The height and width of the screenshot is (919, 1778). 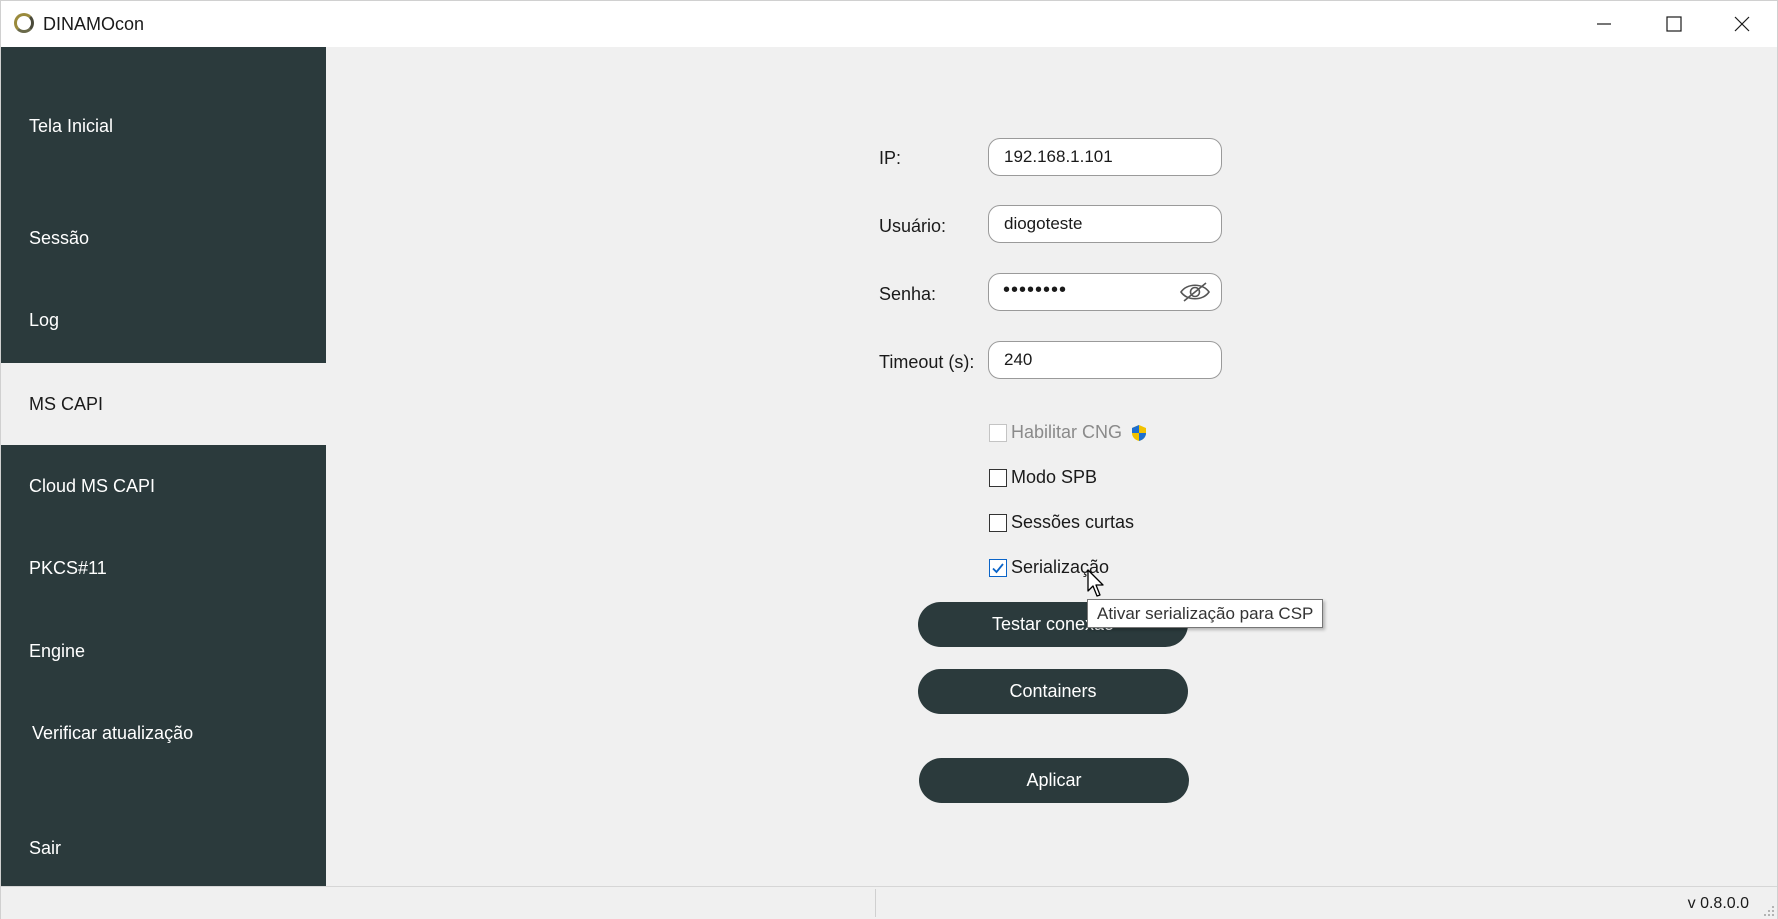 What do you see at coordinates (59, 237) in the screenshot?
I see `sidebar-item-label: Sessão` at bounding box center [59, 237].